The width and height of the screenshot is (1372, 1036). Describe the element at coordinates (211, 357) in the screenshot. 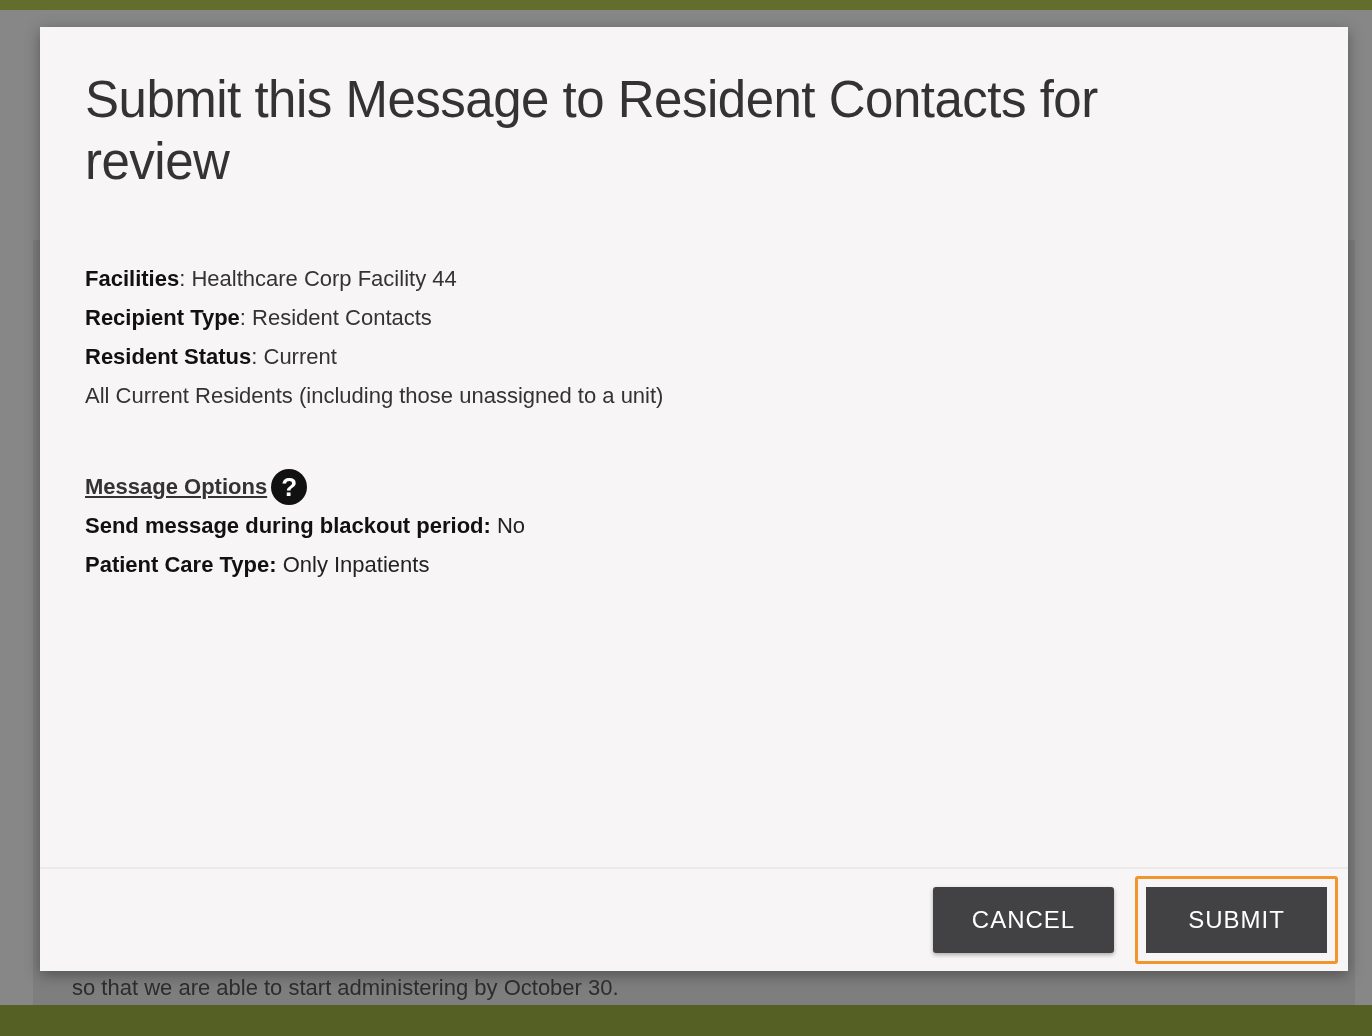

I see `detail-line: Resident Status: Current` at that location.